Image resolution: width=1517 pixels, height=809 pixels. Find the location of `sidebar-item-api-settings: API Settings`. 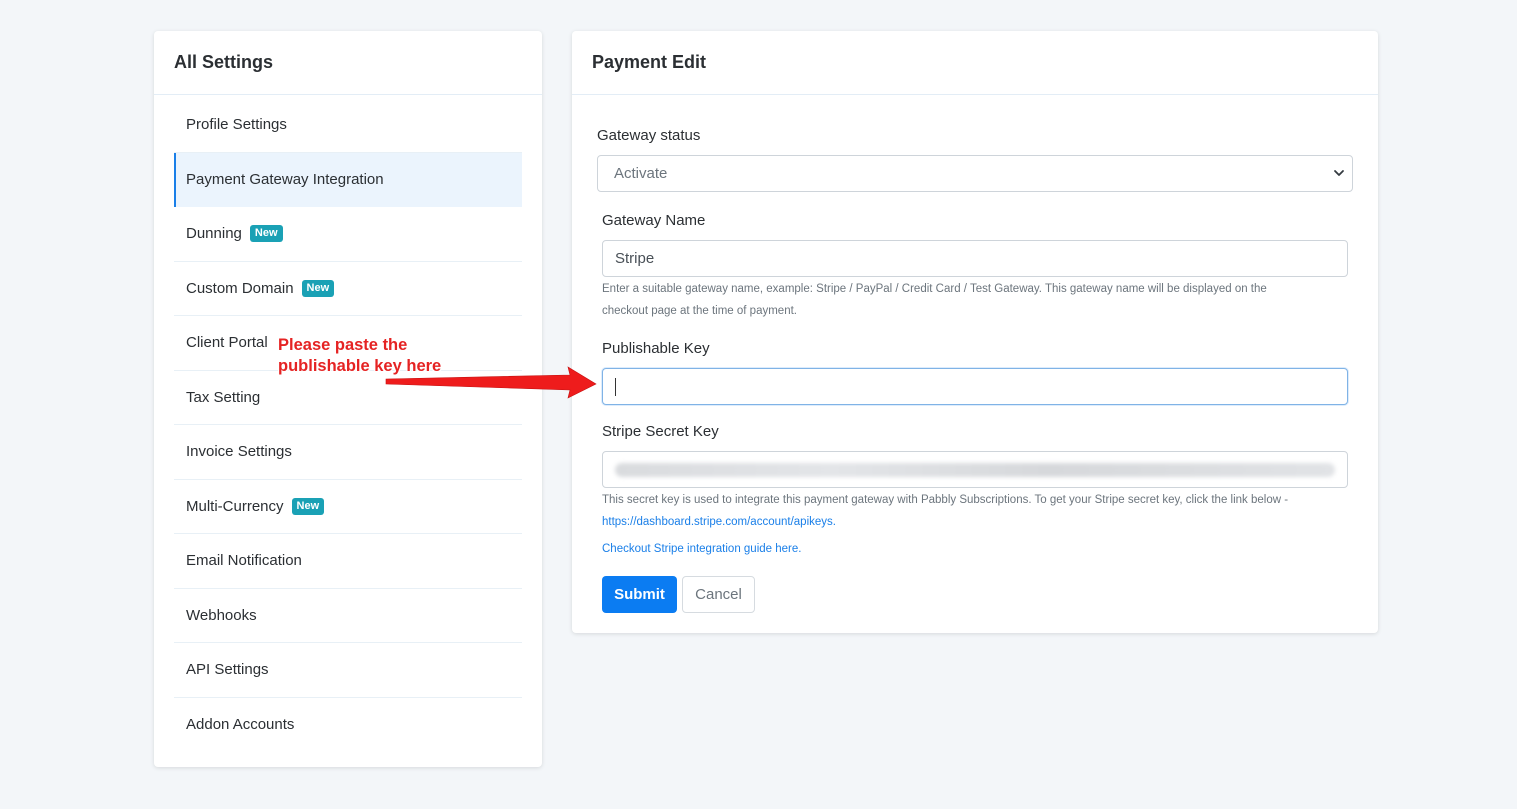

sidebar-item-api-settings: API Settings is located at coordinates (348, 670).